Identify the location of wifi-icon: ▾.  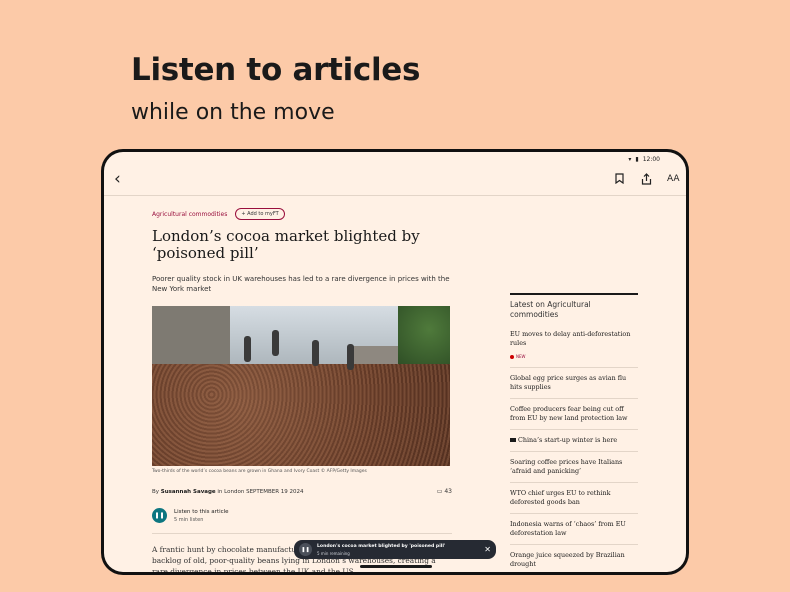
(630, 159).